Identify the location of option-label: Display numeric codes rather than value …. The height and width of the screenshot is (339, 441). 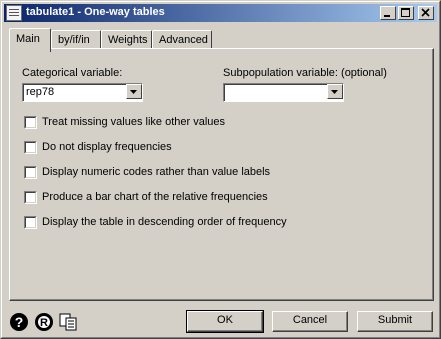
(156, 172).